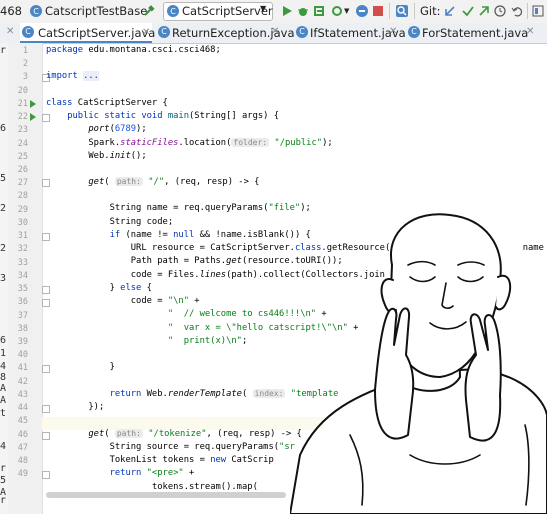  What do you see at coordinates (22, 316) in the screenshot?
I see `line-number: 37` at bounding box center [22, 316].